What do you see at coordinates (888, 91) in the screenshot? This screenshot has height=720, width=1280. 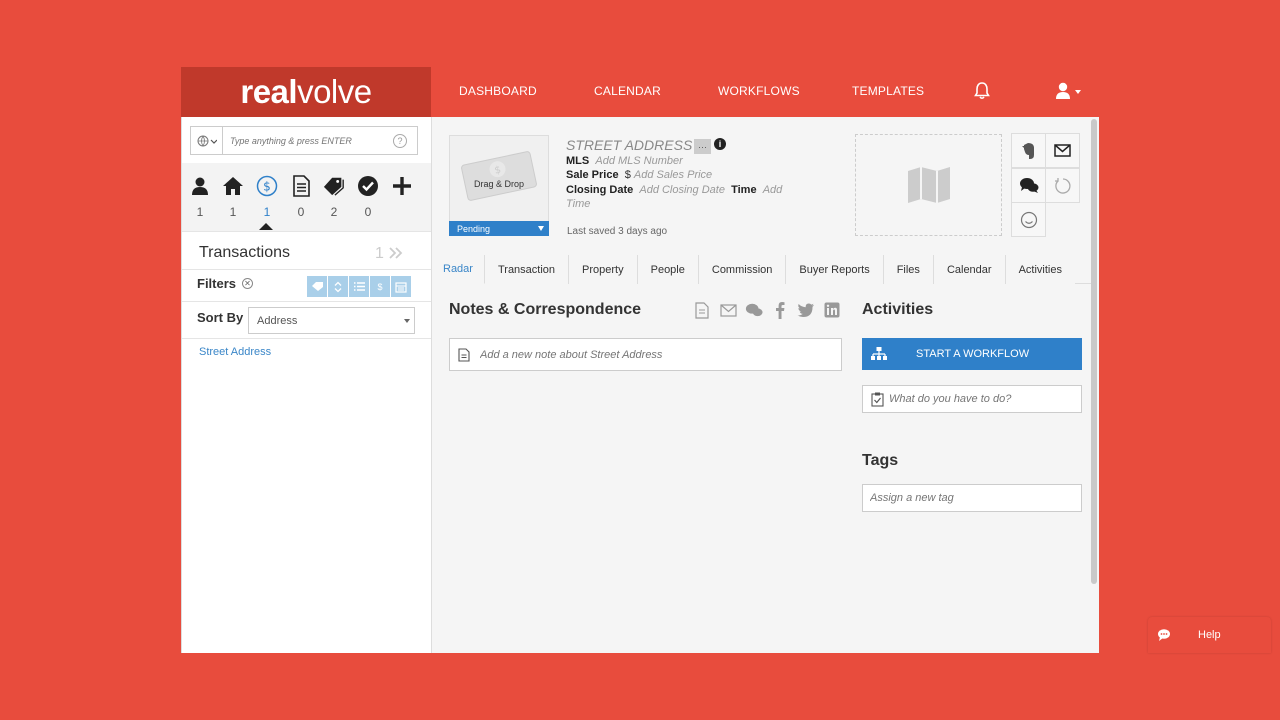 I see `nav-templates: TEMPLATES` at bounding box center [888, 91].